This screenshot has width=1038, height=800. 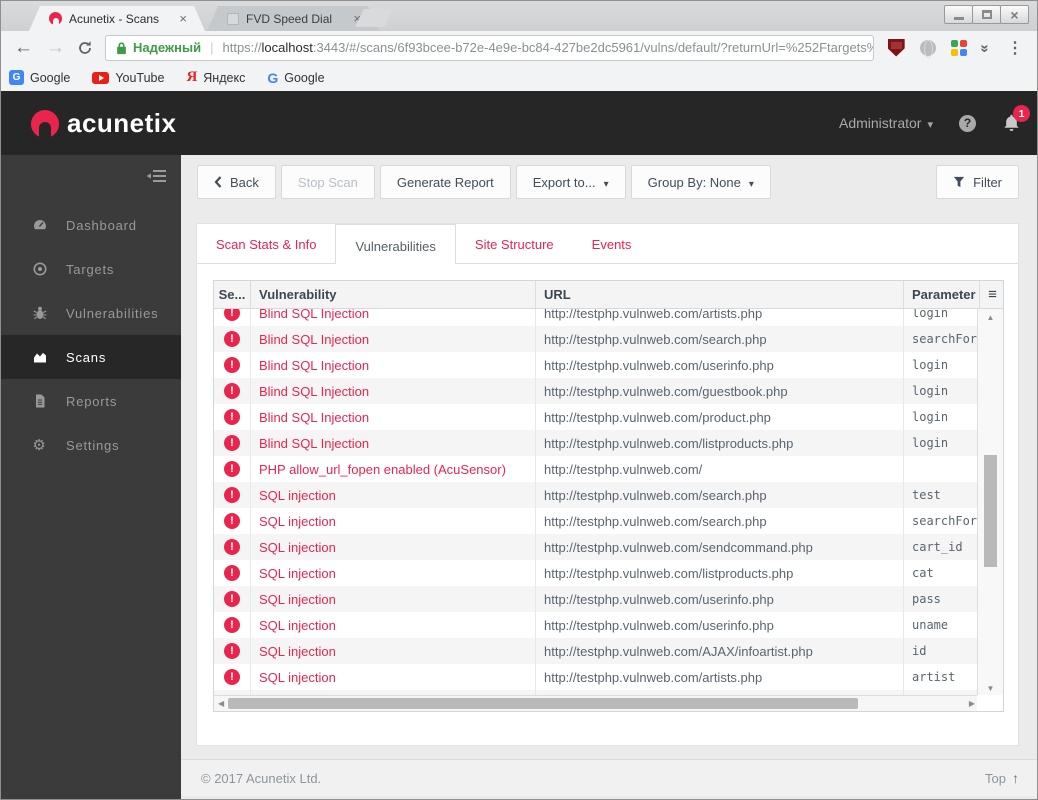 What do you see at coordinates (958, 14) in the screenshot?
I see `minimize-button` at bounding box center [958, 14].